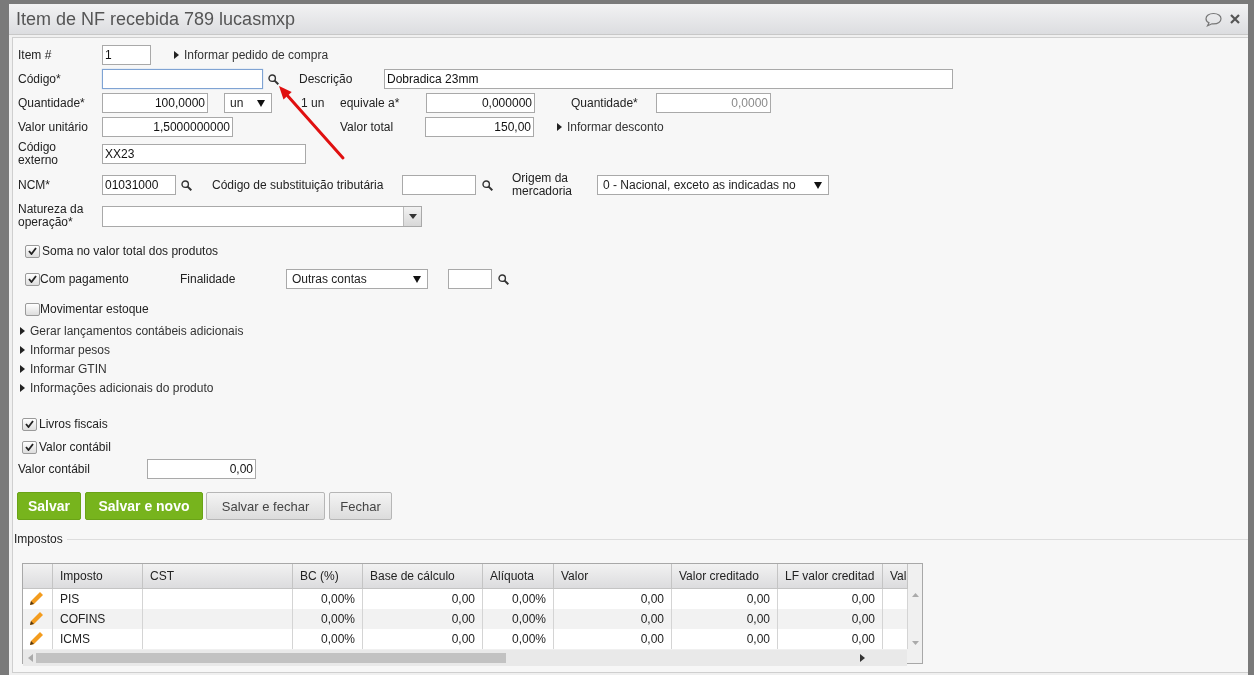 This screenshot has width=1254, height=675. What do you see at coordinates (98, 576) in the screenshot?
I see `column-header: Imposto` at bounding box center [98, 576].